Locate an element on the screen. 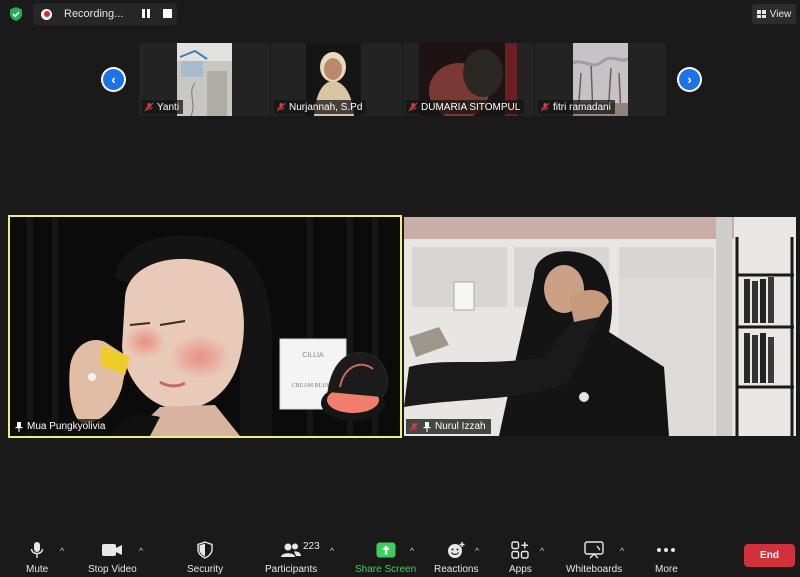 The image size is (800, 577). participant-name: Yanti is located at coordinates (168, 107).